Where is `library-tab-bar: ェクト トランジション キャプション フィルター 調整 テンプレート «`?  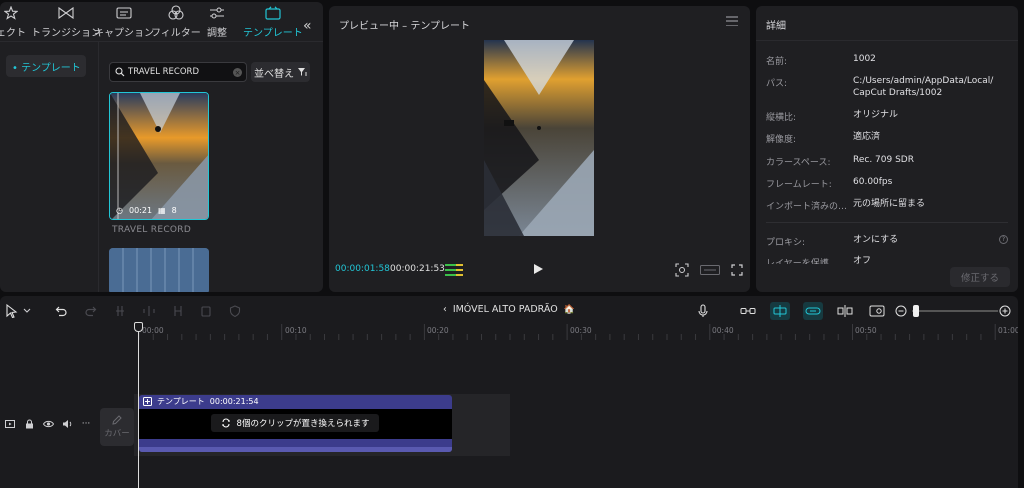
library-tab-bar: ェクト トランジション キャプション フィルター 調整 テンプレート « is located at coordinates (161, 22).